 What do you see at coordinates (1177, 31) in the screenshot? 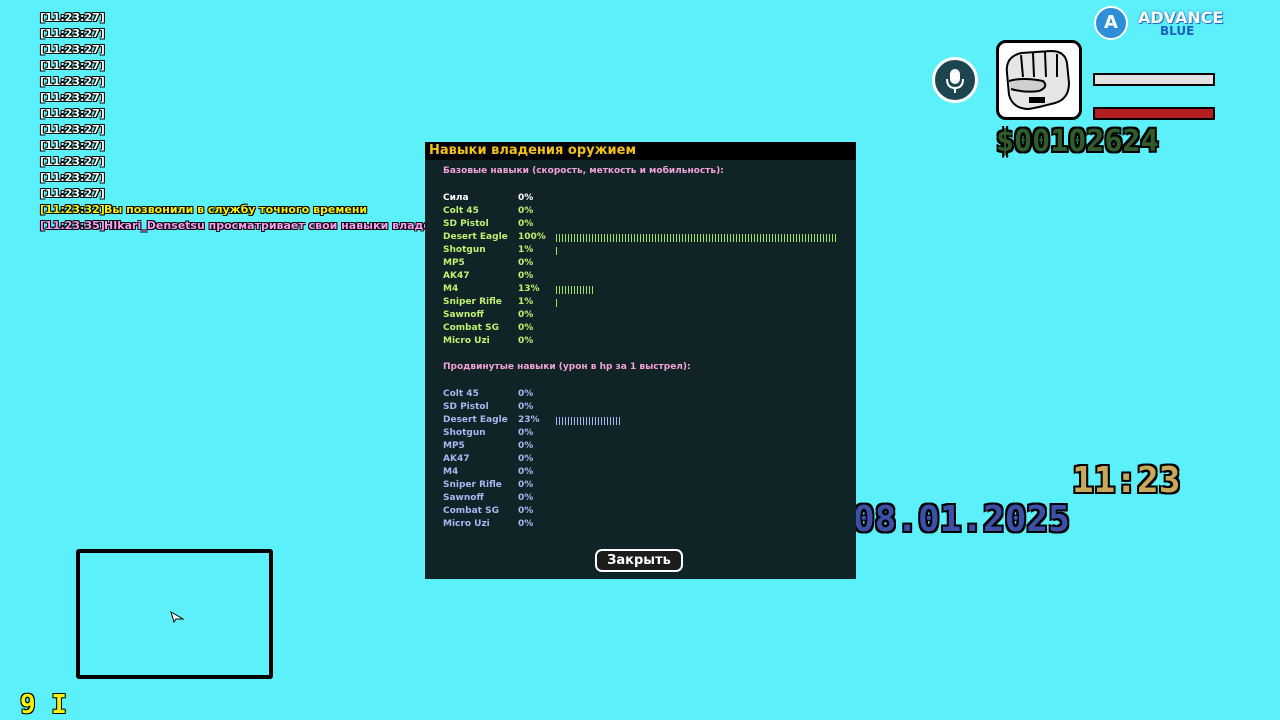
I see `logo-text-blue: BLUE` at bounding box center [1177, 31].